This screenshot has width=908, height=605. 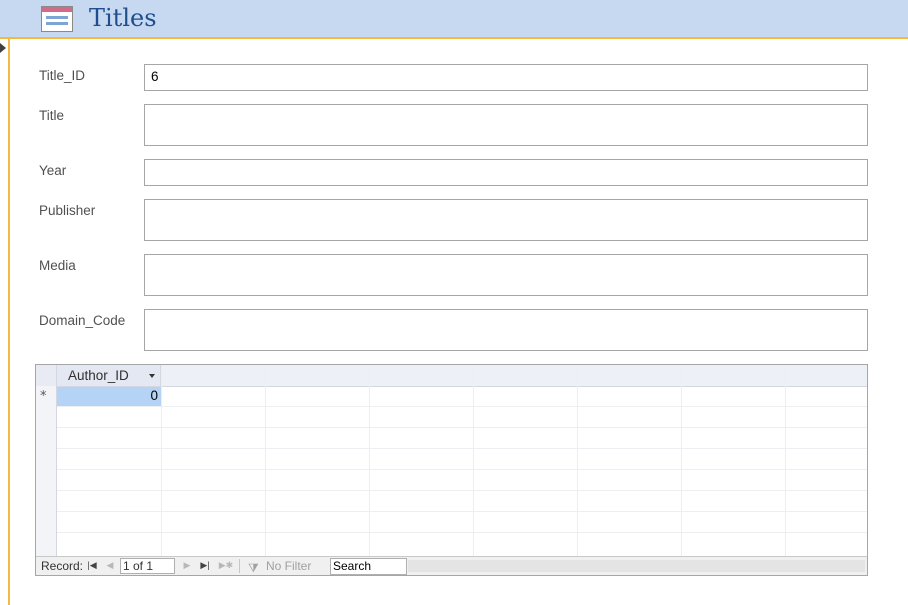 What do you see at coordinates (98, 375) in the screenshot?
I see `column-header-label: Author_ID` at bounding box center [98, 375].